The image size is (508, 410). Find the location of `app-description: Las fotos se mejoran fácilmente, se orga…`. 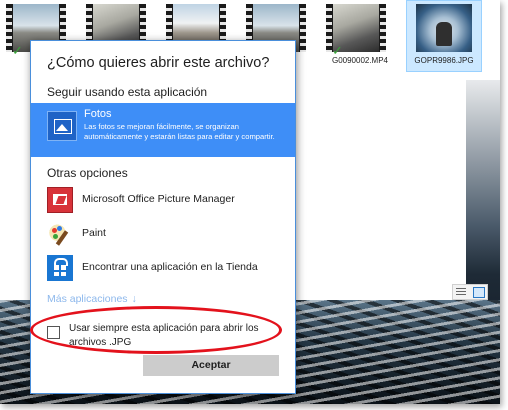

app-description: Las fotos se mejoran fácilmente, se orga… is located at coordinates (179, 131).